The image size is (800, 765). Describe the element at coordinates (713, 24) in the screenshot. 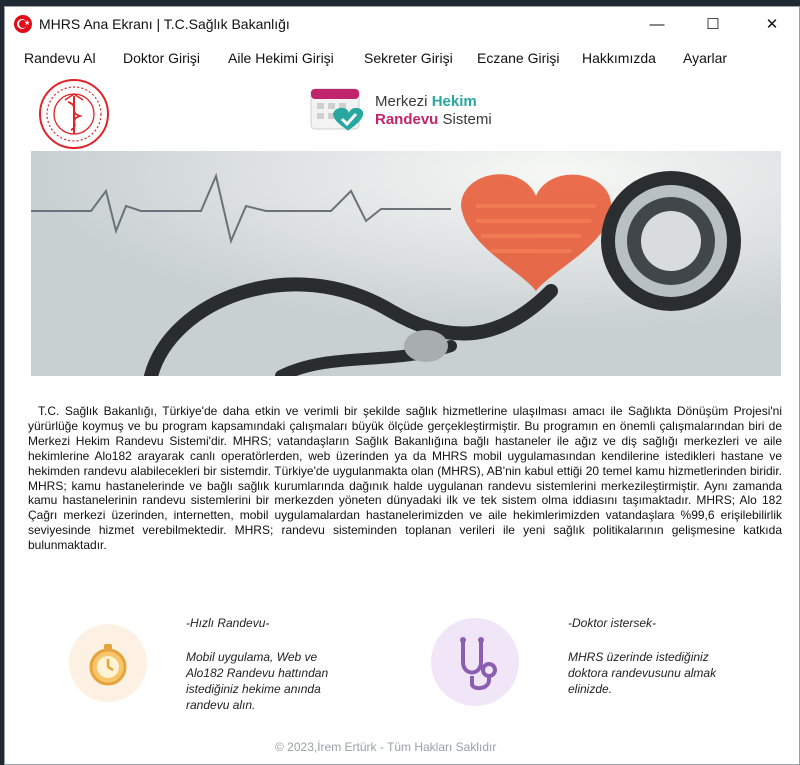

I see `maximize-button: ☐` at that location.